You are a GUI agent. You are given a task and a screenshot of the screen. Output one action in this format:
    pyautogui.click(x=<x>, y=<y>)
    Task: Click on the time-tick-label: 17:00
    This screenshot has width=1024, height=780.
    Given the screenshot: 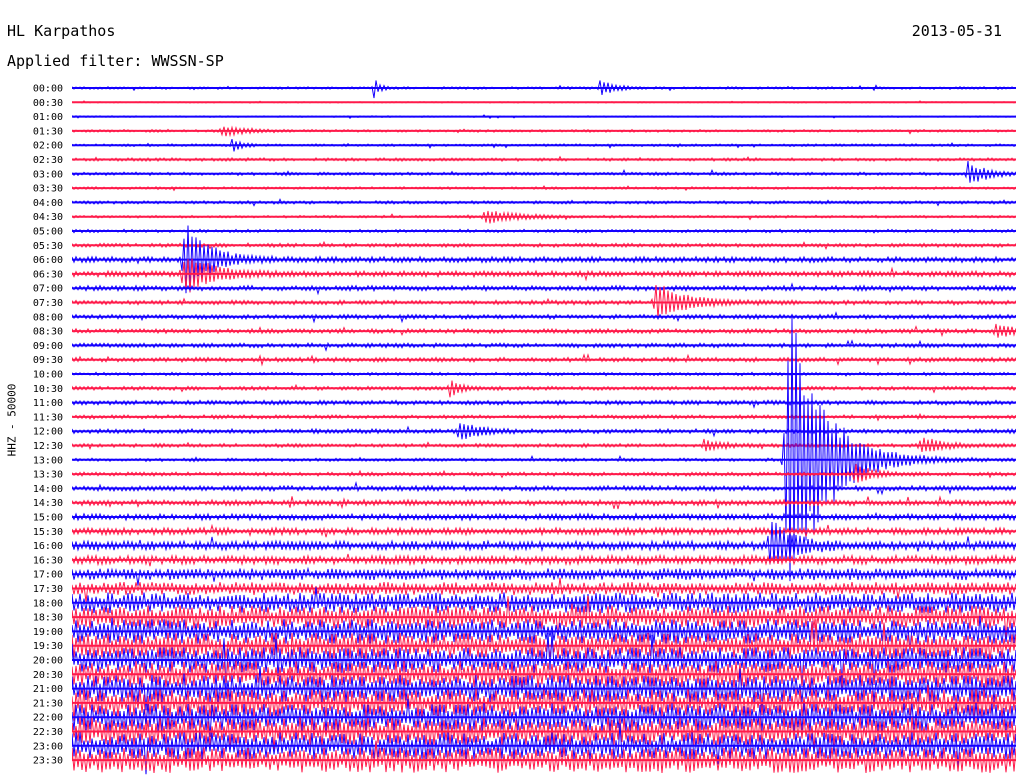 What is the action you would take?
    pyautogui.click(x=48, y=575)
    